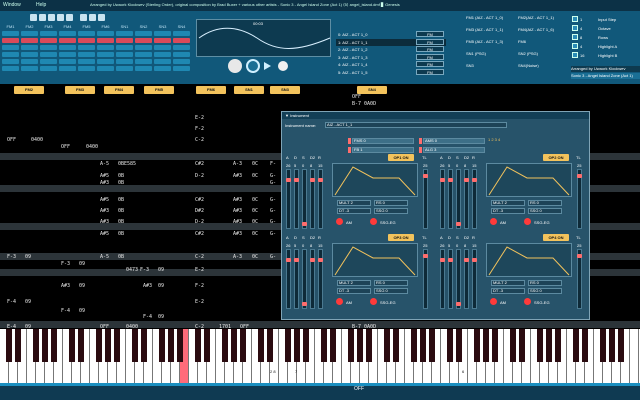  What do you see at coordinates (199, 176) in the screenshot?
I see `tracker-cell: D-2` at bounding box center [199, 176].